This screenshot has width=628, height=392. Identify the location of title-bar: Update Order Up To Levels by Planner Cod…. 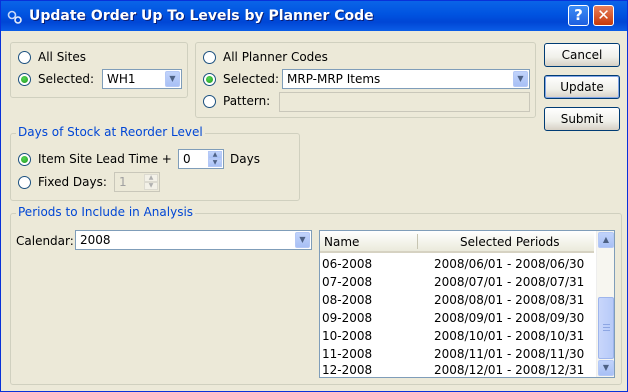
(314, 16).